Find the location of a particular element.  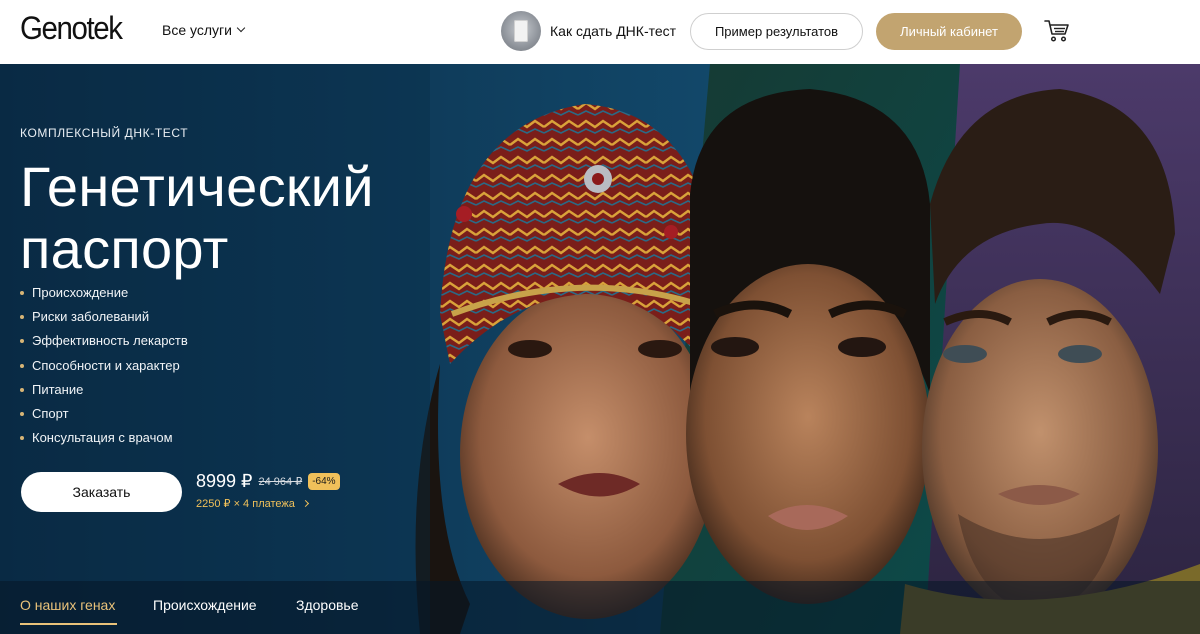

installment-link: 2250 ₽ × 4 платежа is located at coordinates (252, 503).